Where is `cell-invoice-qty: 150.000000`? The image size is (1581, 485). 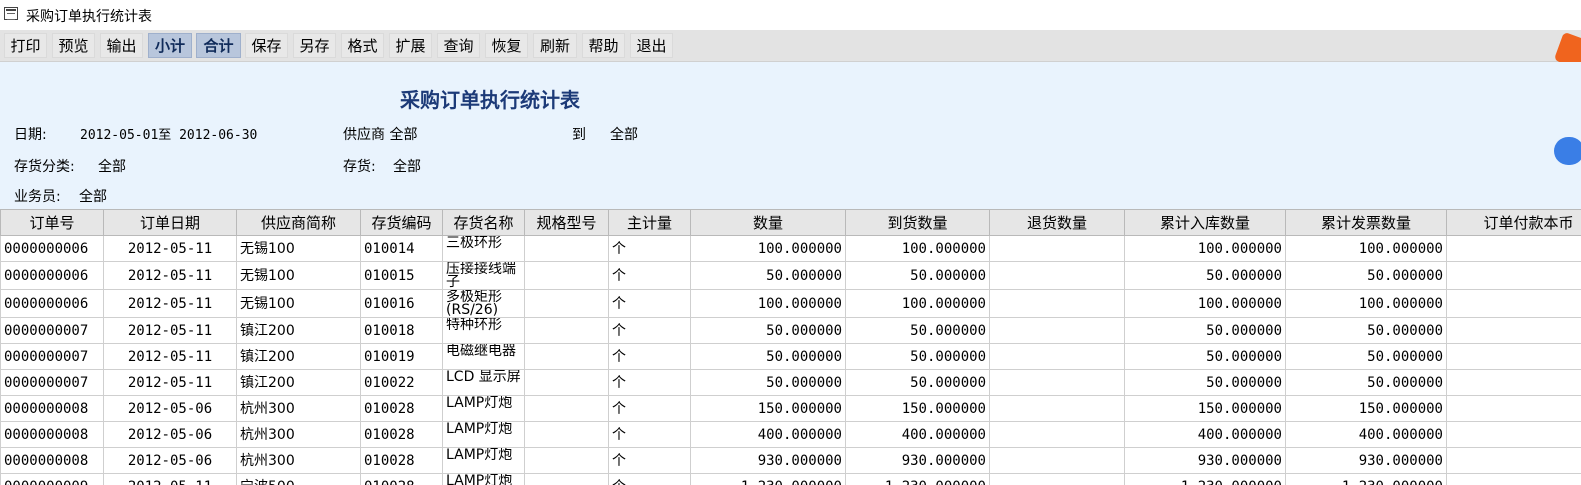
cell-invoice-qty: 150.000000 is located at coordinates (1366, 408).